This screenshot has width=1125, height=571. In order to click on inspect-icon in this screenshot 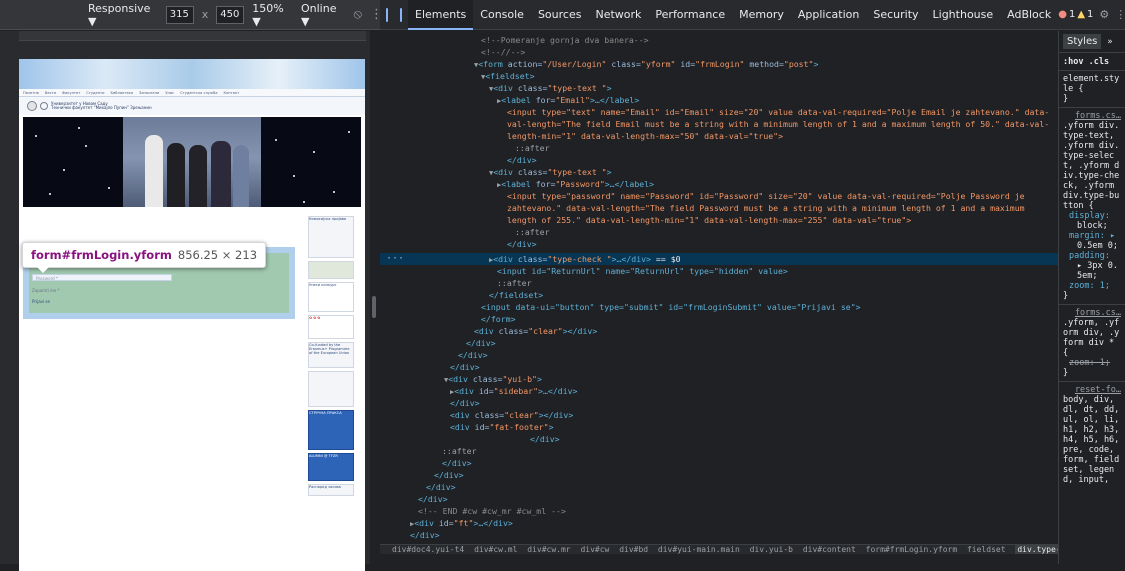, I will do `click(387, 14)`.